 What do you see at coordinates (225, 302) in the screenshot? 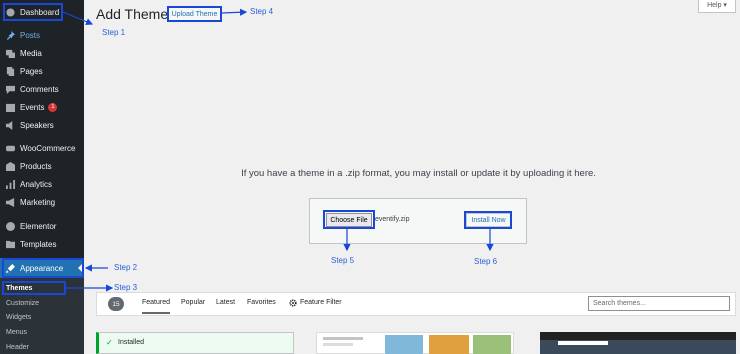
I see `tab-latest: Latest` at bounding box center [225, 302].